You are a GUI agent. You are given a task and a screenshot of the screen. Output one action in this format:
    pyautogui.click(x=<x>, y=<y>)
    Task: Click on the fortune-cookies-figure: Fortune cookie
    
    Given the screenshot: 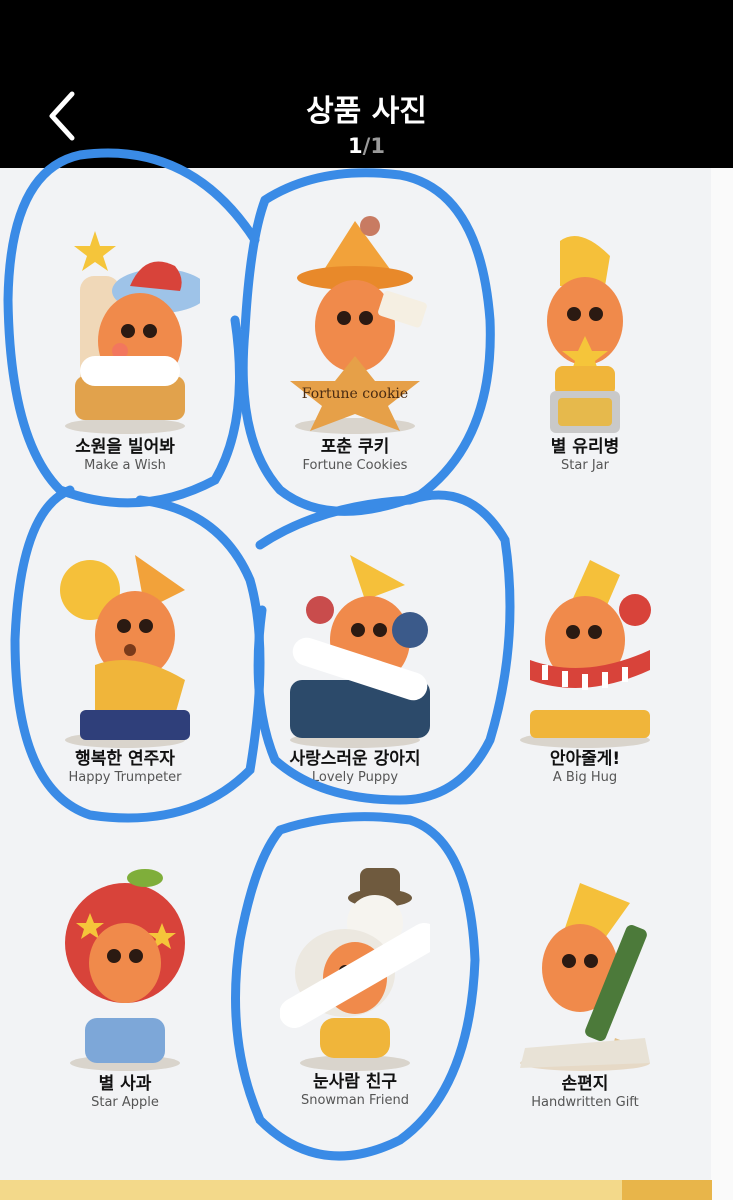 What is the action you would take?
    pyautogui.click(x=358, y=325)
    